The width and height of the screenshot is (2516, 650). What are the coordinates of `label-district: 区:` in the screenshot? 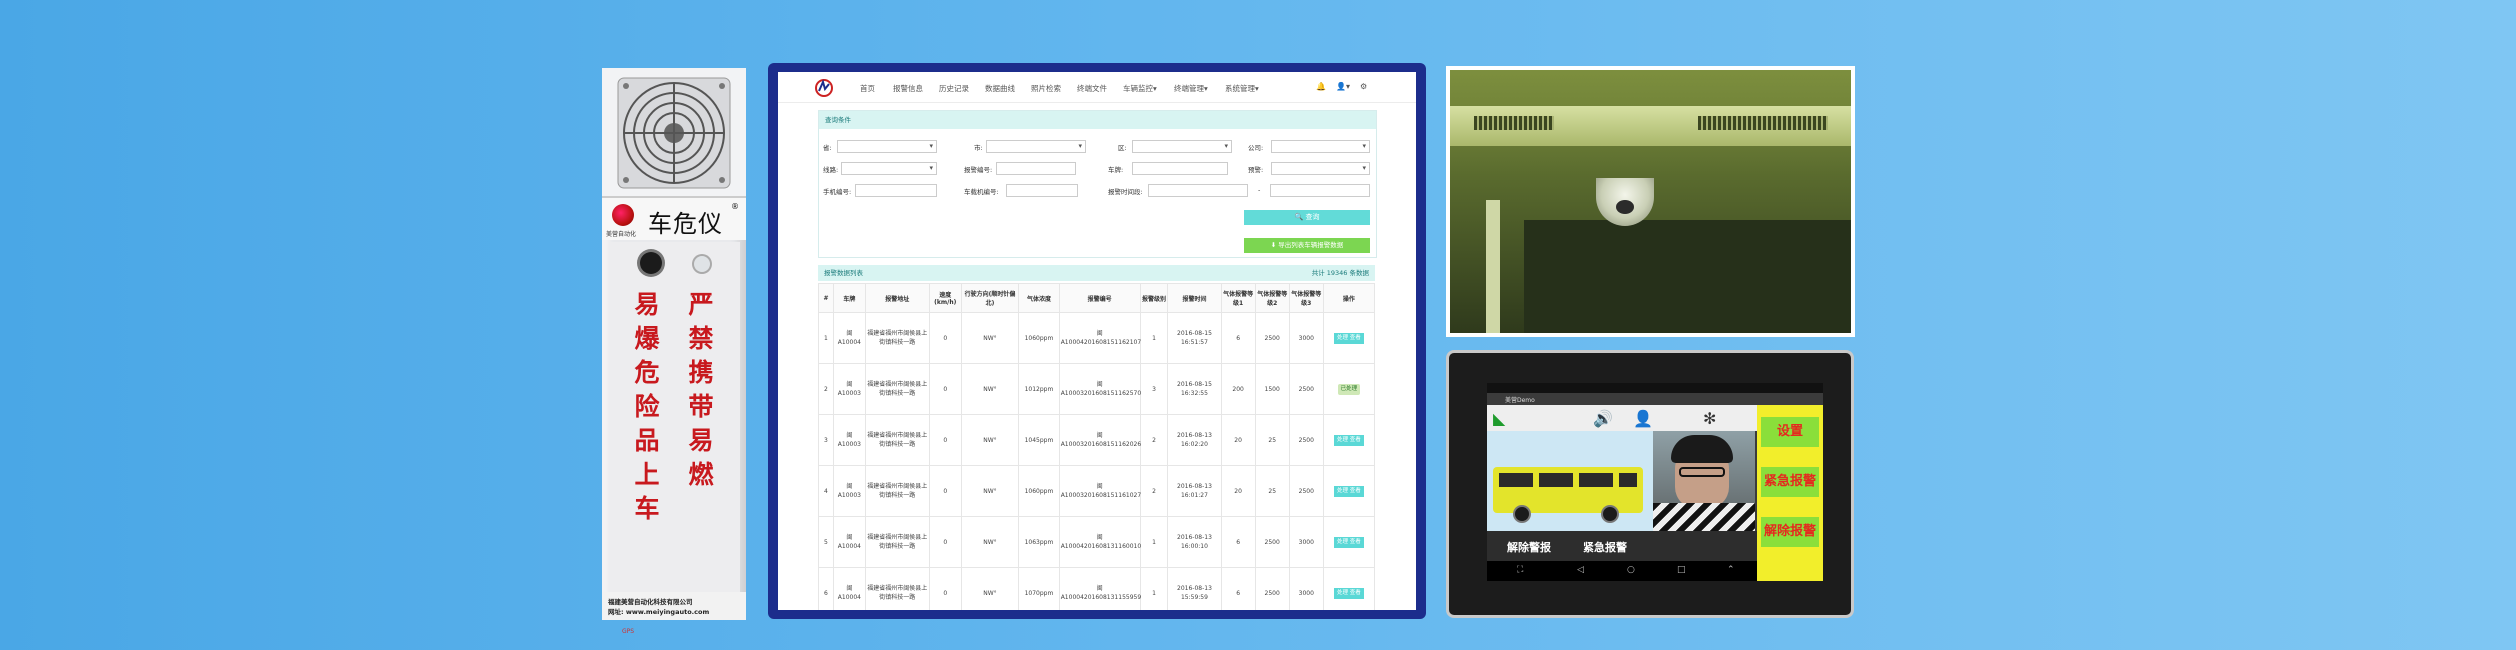 It's located at (1122, 148).